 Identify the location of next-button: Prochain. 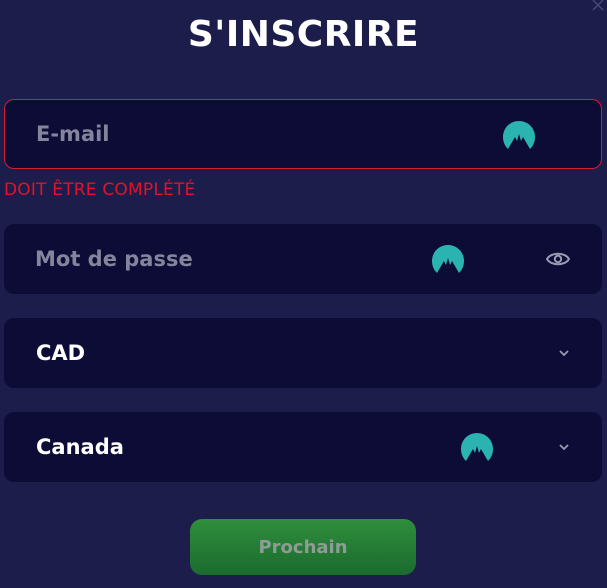
(303, 547).